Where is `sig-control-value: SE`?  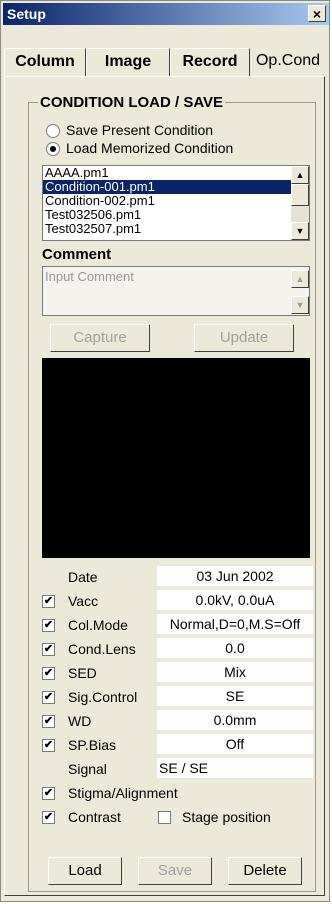
sig-control-value: SE is located at coordinates (235, 696).